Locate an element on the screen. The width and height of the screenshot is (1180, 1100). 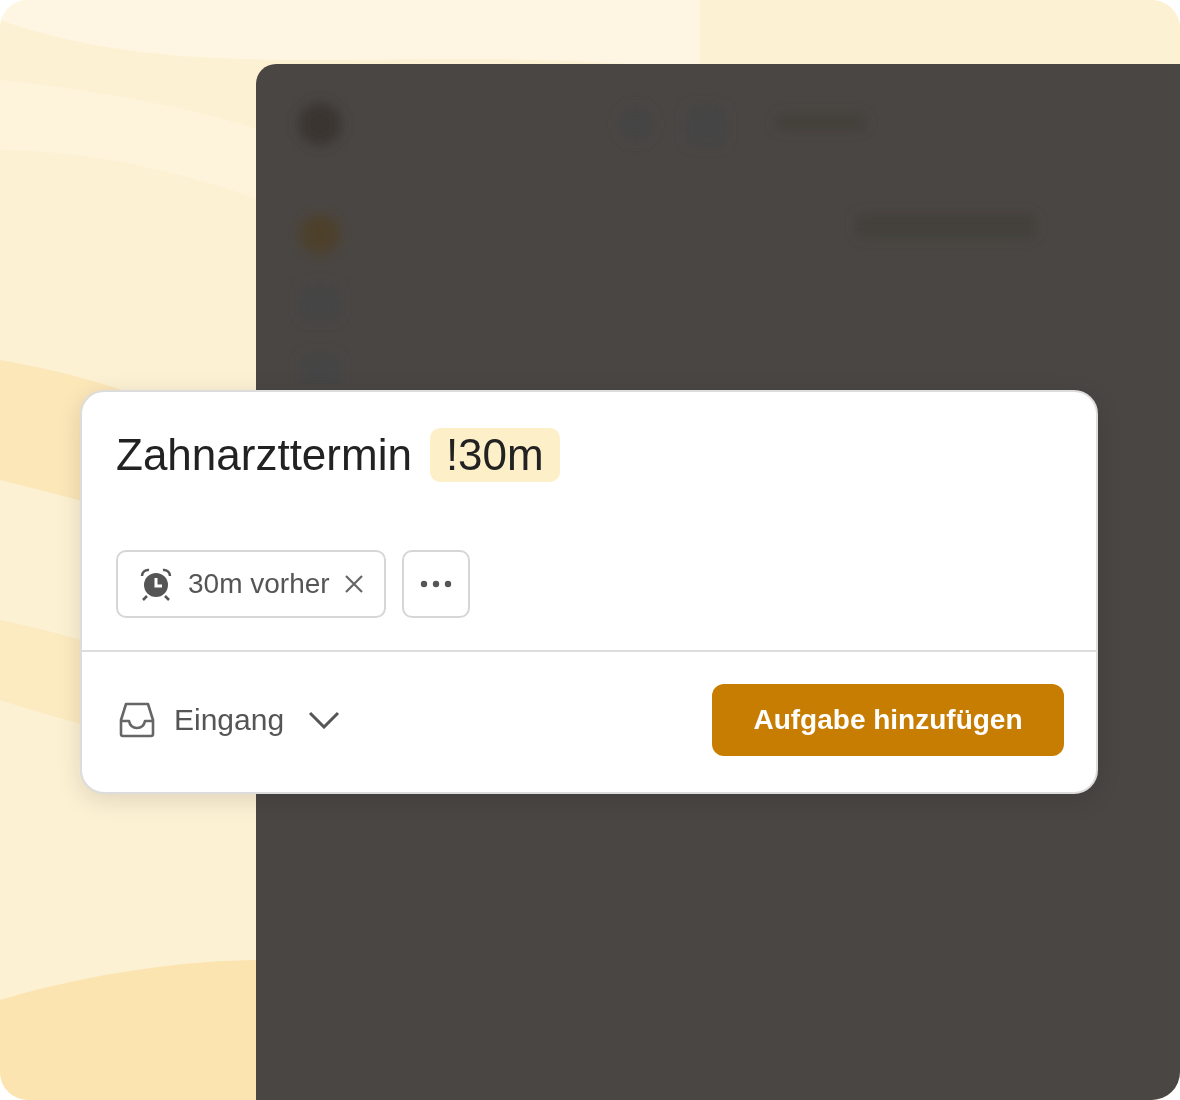
more-button is located at coordinates (435, 584).